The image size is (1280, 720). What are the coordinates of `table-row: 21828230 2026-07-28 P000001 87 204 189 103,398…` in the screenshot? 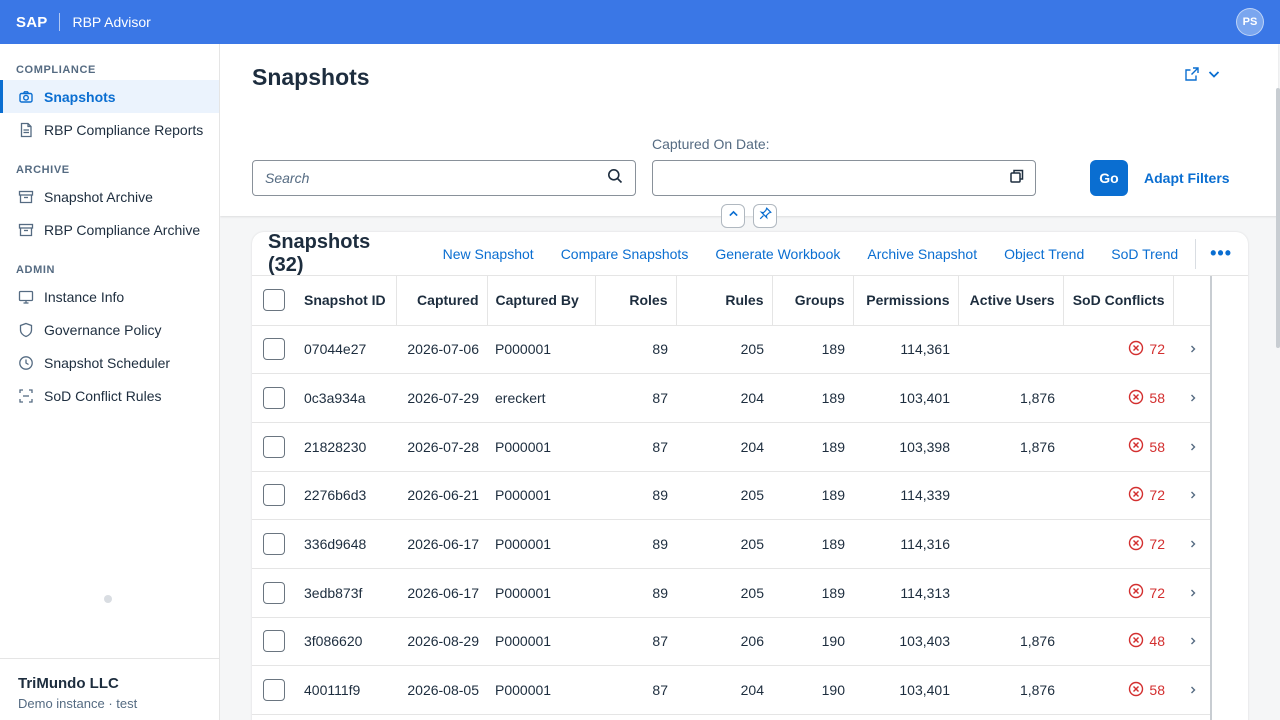 It's located at (732, 447).